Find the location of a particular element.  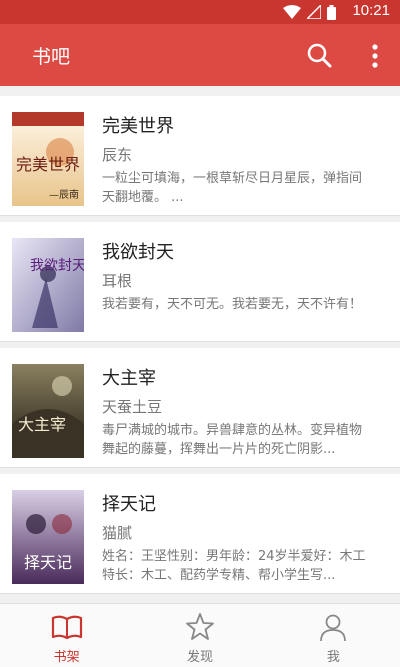

book-author: 辰东 is located at coordinates (117, 155).